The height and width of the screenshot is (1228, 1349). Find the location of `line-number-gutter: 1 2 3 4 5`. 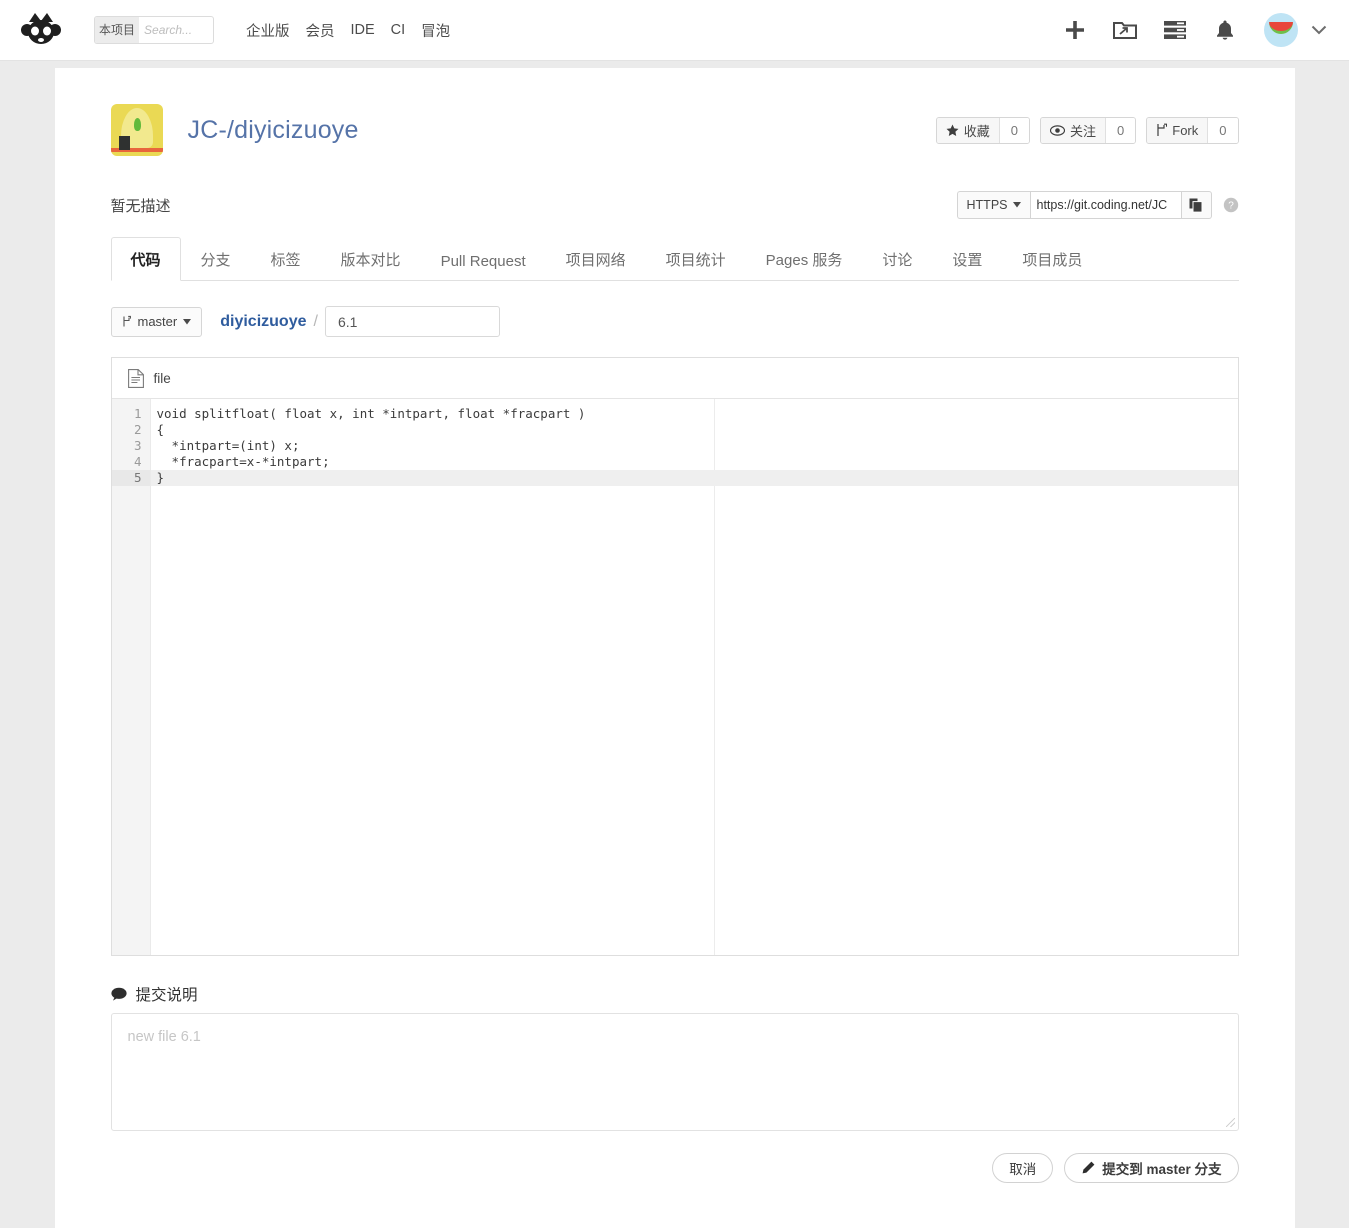

line-number-gutter: 1 2 3 4 5 is located at coordinates (131, 677).